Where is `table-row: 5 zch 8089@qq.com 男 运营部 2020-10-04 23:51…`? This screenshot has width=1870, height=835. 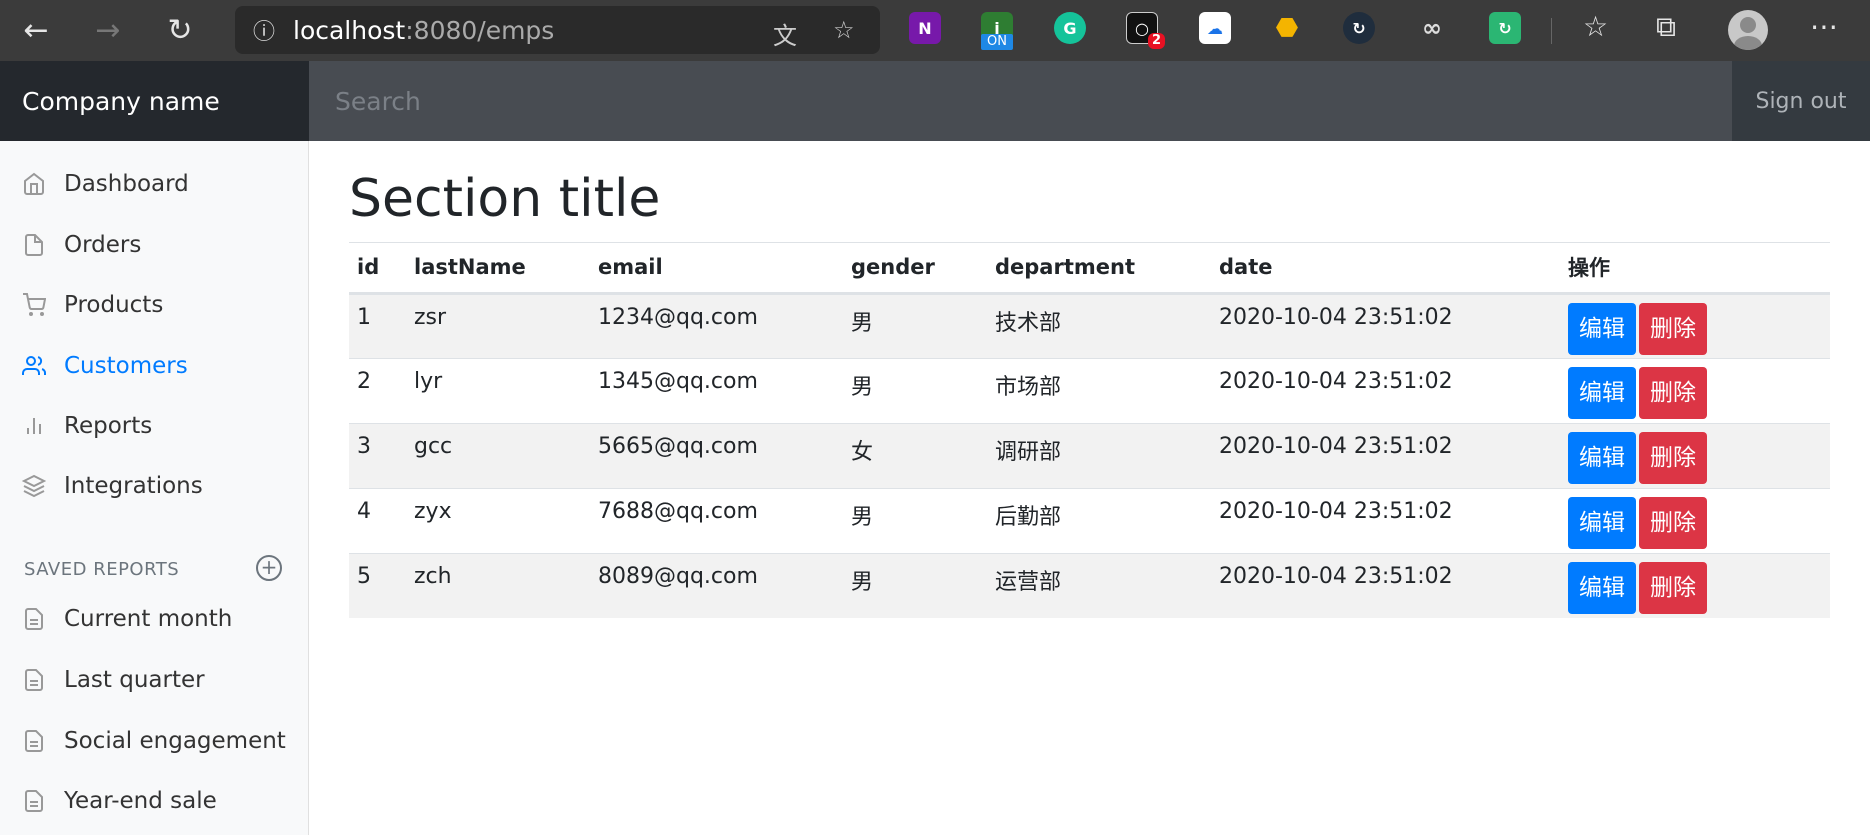 table-row: 5 zch 8089@qq.com 男 运营部 2020-10-04 23:51… is located at coordinates (1089, 585).